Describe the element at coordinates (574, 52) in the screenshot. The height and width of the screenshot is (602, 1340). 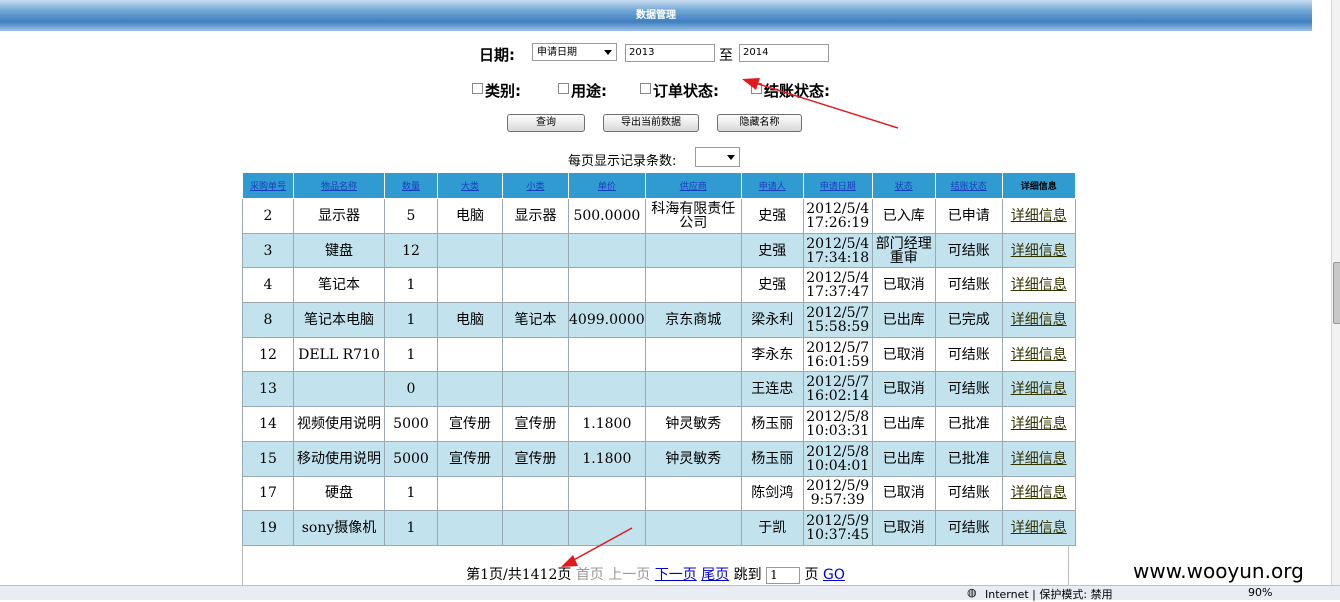
I see `date-type-select: 申请日期` at that location.